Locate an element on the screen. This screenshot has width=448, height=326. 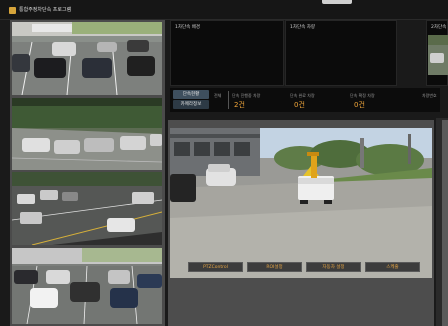
divider is located at coordinates (228, 100).